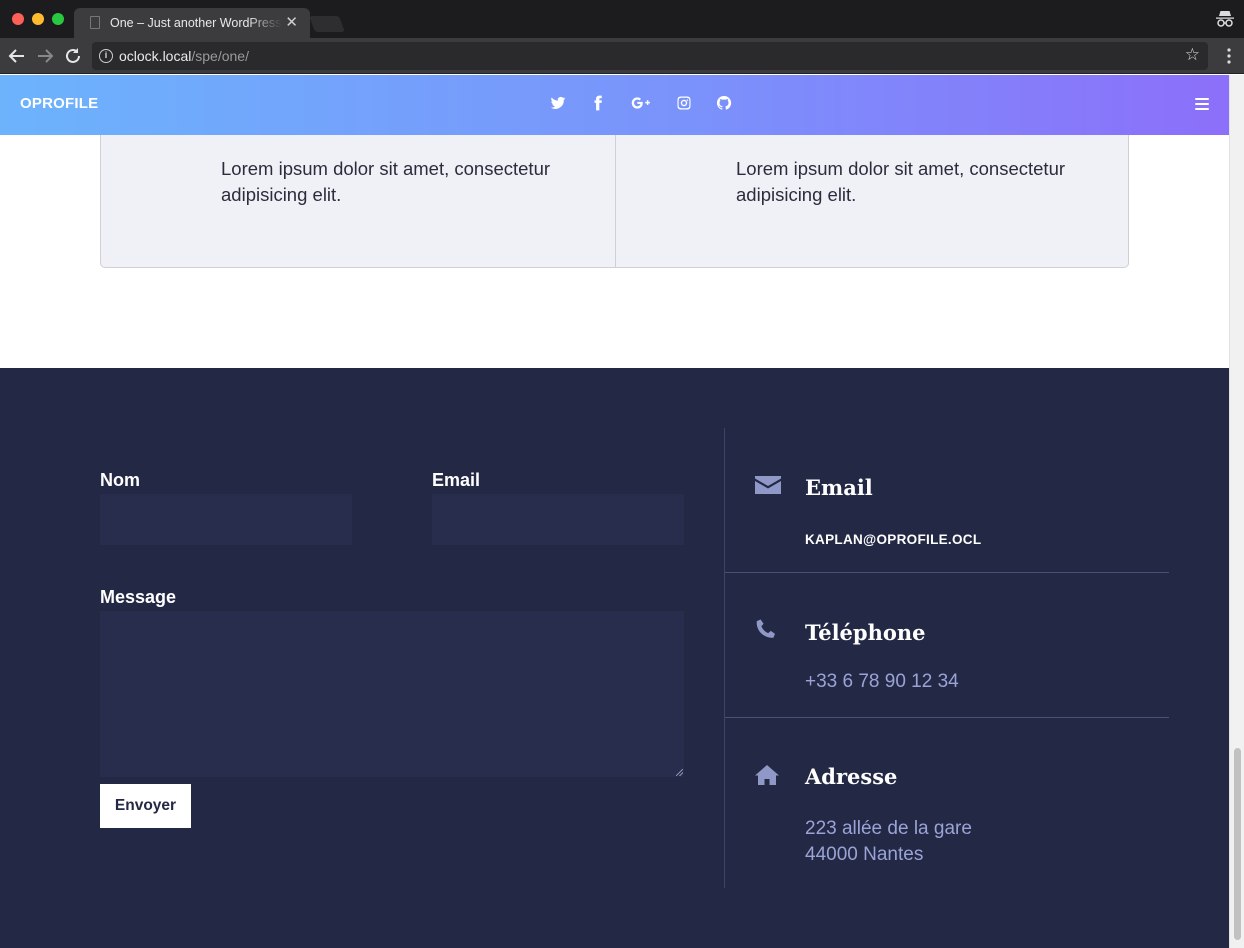 The height and width of the screenshot is (948, 1244). What do you see at coordinates (1225, 19) in the screenshot?
I see `incognito-icon` at bounding box center [1225, 19].